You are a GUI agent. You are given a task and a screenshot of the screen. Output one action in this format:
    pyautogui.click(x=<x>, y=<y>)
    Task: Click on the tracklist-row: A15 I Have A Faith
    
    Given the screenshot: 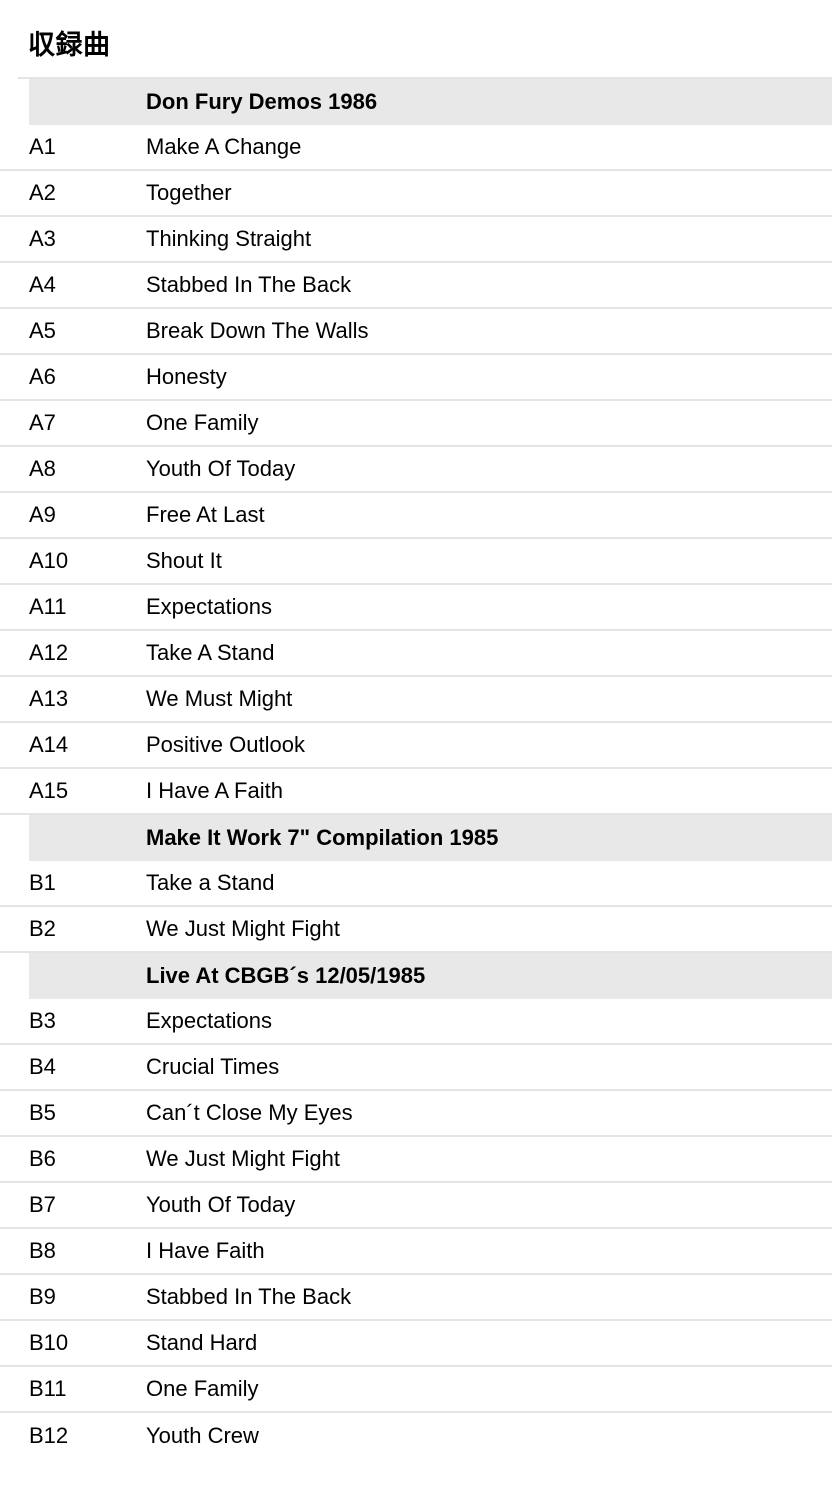 What is the action you would take?
    pyautogui.click(x=416, y=791)
    